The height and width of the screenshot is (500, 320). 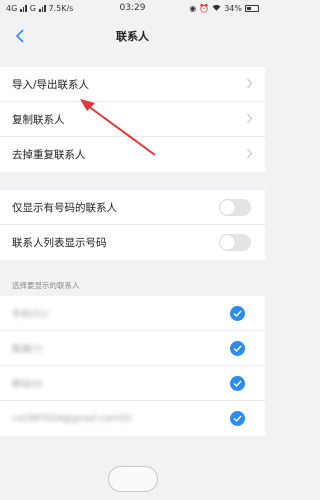 I want to click on copy-contacts-row: 复制联系人, so click(x=132, y=119).